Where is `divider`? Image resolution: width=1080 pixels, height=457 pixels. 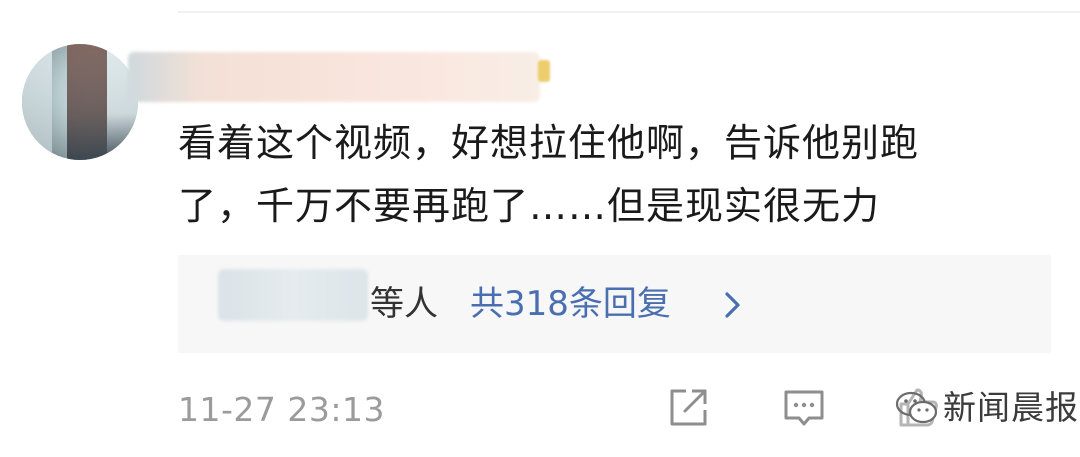 divider is located at coordinates (629, 12).